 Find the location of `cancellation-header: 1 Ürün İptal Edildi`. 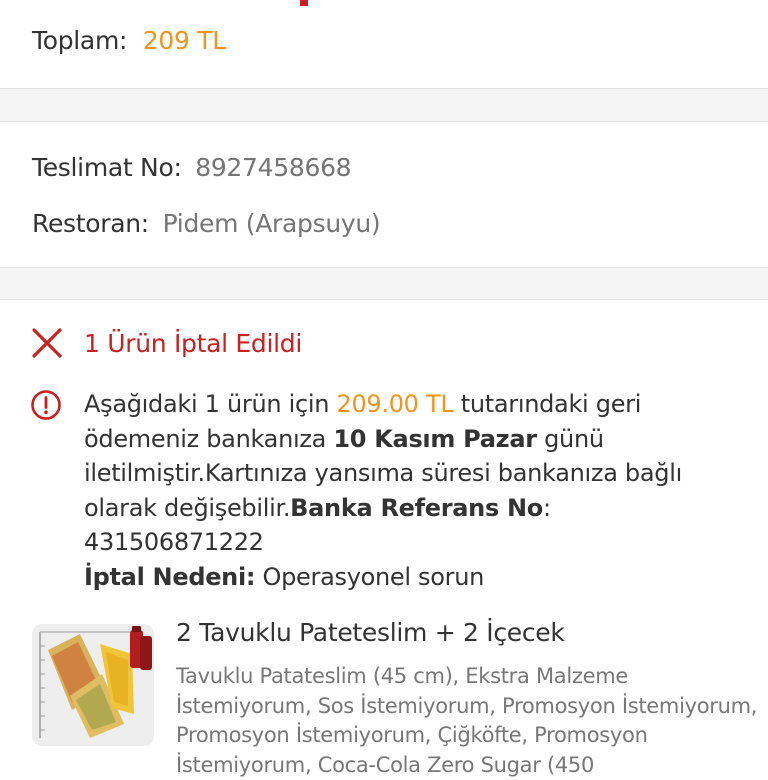

cancellation-header: 1 Ürün İptal Edildi is located at coordinates (166, 343).